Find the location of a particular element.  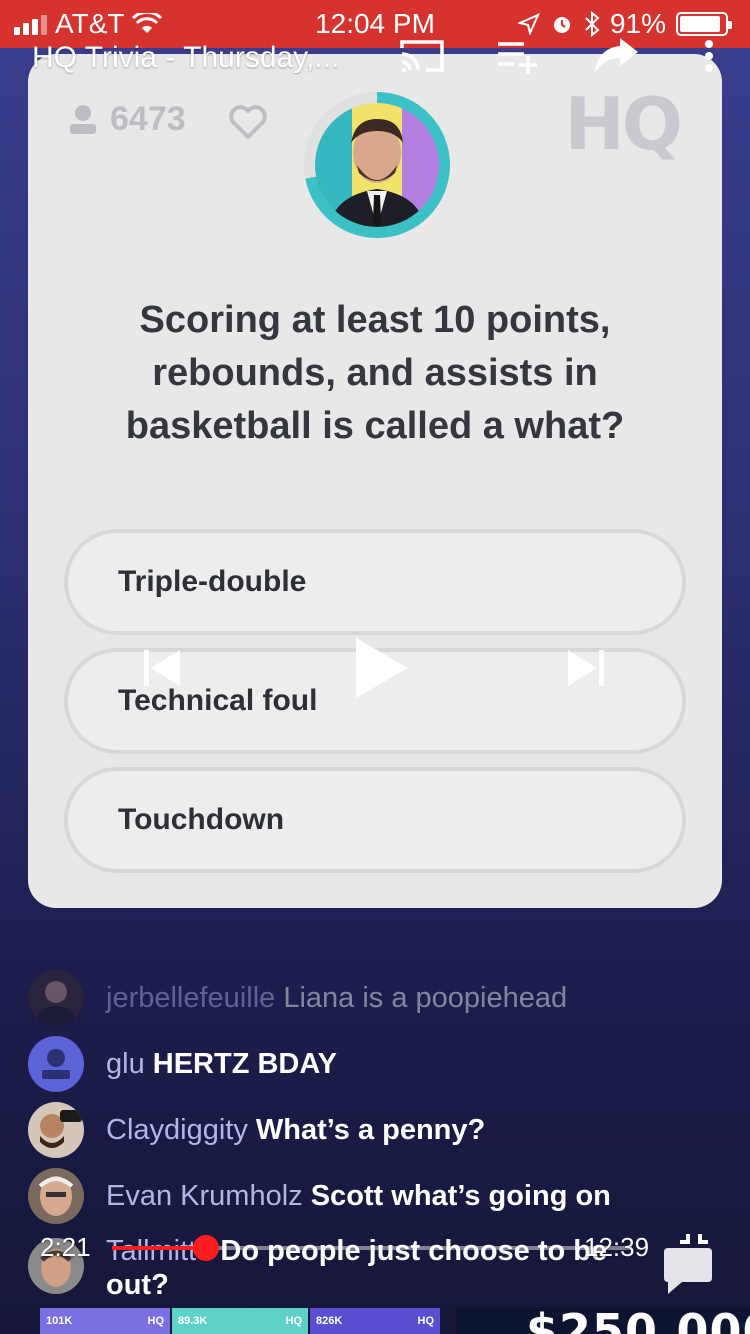

suggested-videos: 101K HQ 89.3K HQ 826K HQ is located at coordinates (240, 1321).